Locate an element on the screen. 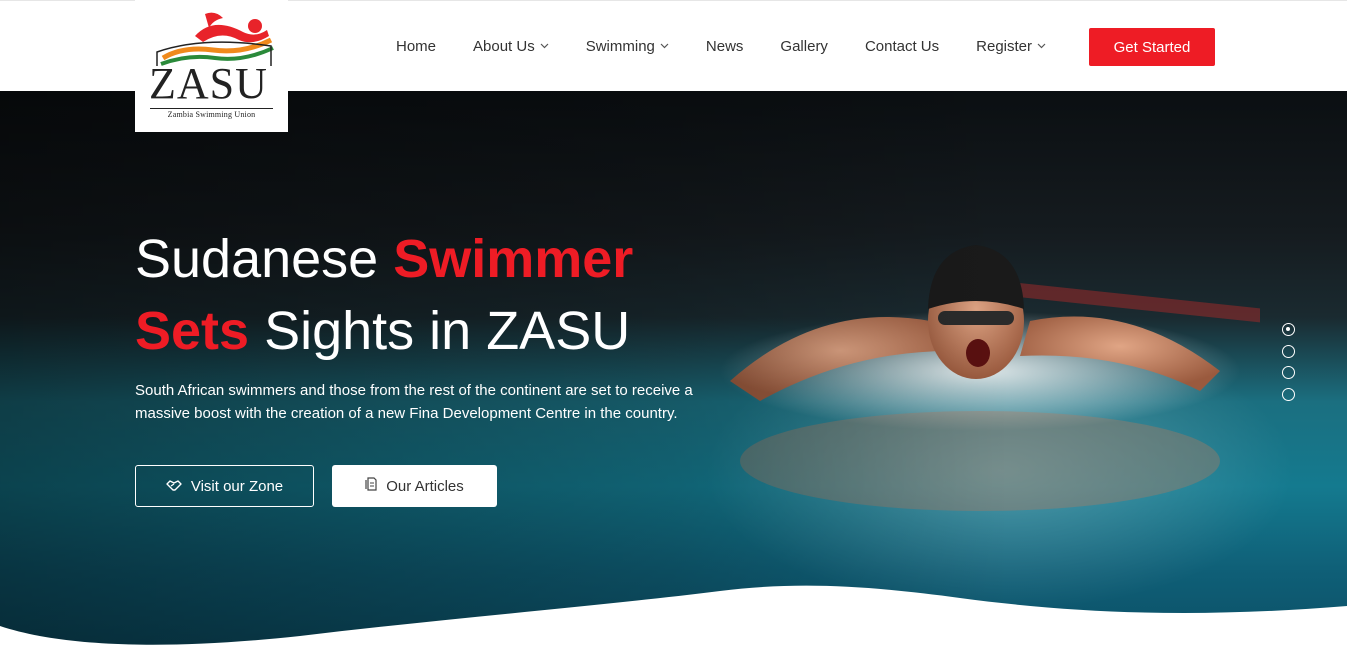 This screenshot has height=656, width=1347. headline-highlight: Sets is located at coordinates (192, 331).